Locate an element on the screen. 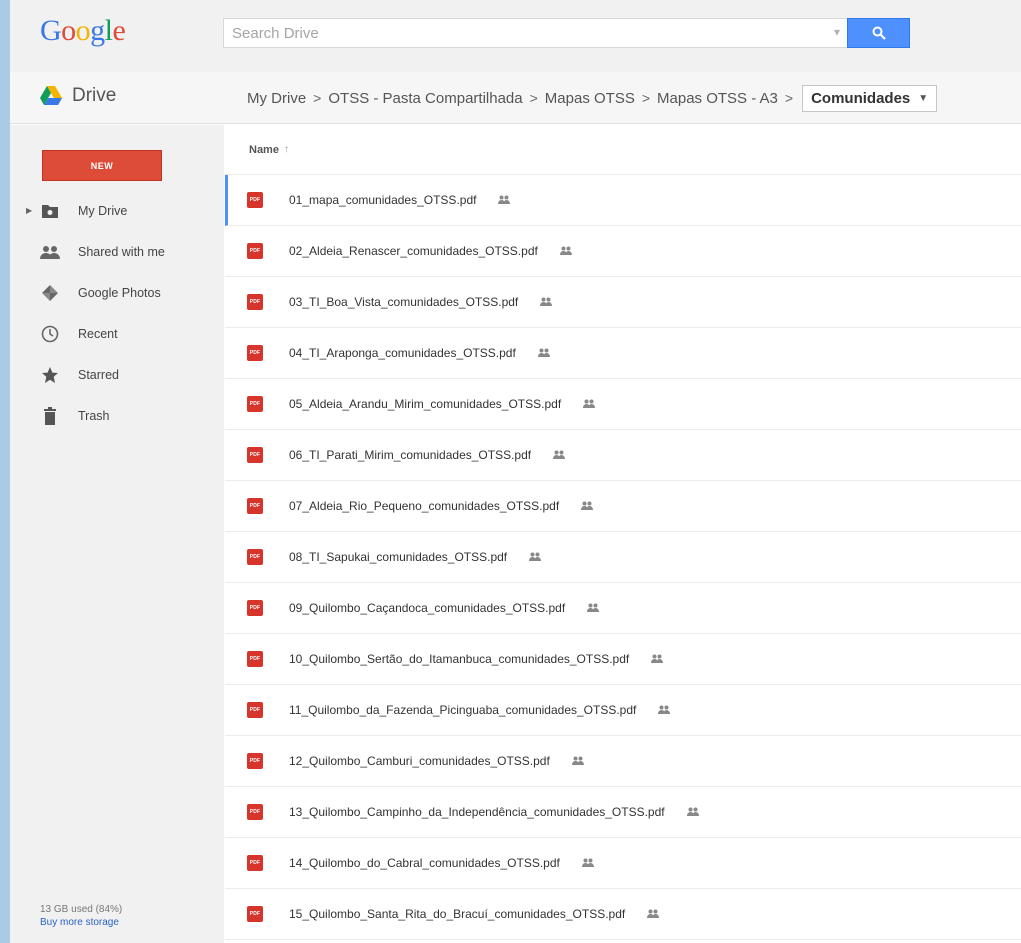 This screenshot has height=943, width=1021. sidebar-item-recent: Recent is located at coordinates (117, 333).